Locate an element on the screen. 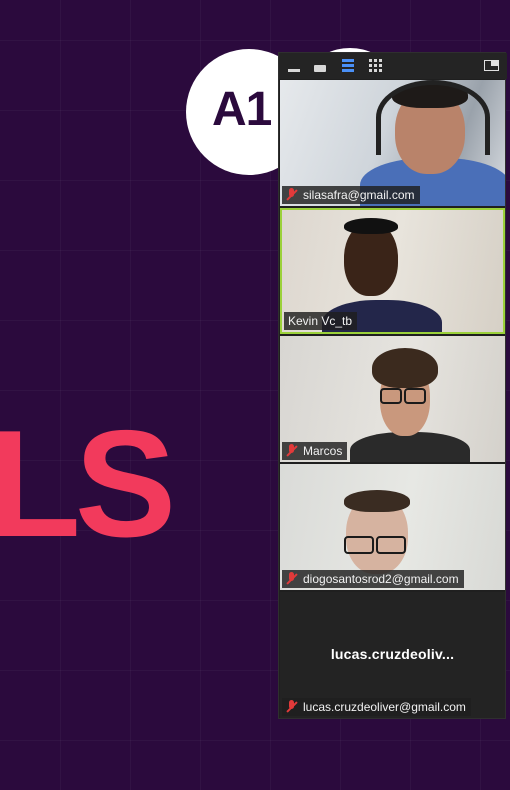 Image resolution: width=510 pixels, height=790 pixels. participant-tile: diogosantosrod2@gmail.com is located at coordinates (392, 527).